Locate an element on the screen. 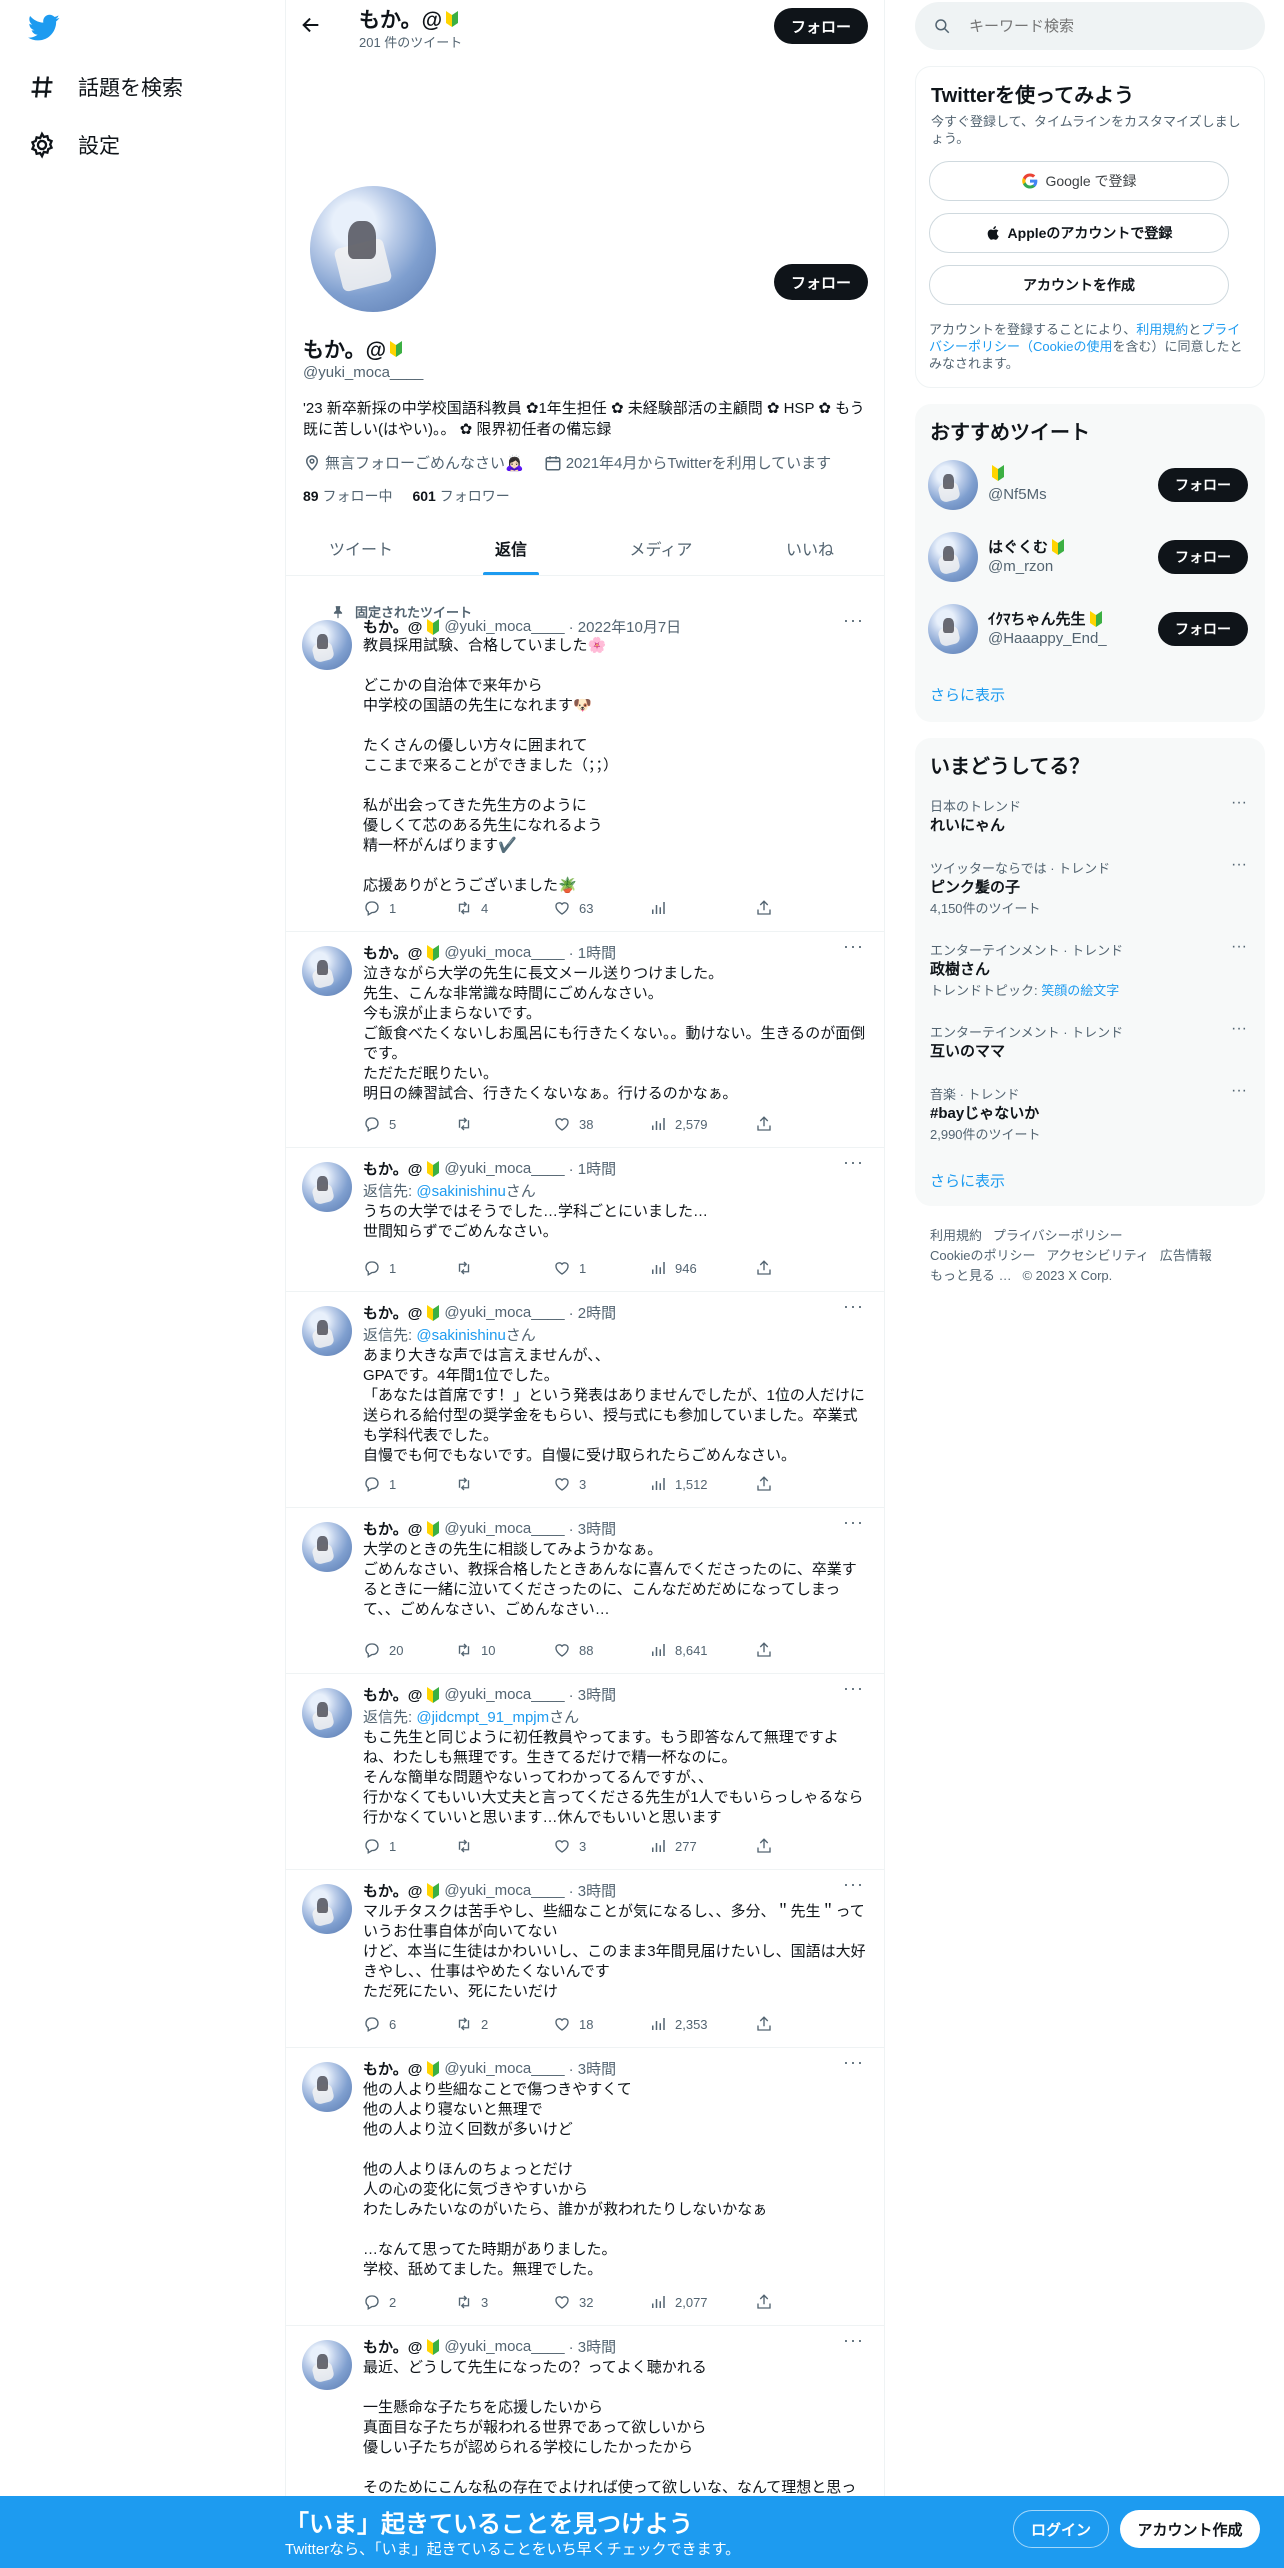 The width and height of the screenshot is (1284, 2568). like-button: 38 is located at coordinates (573, 1124).